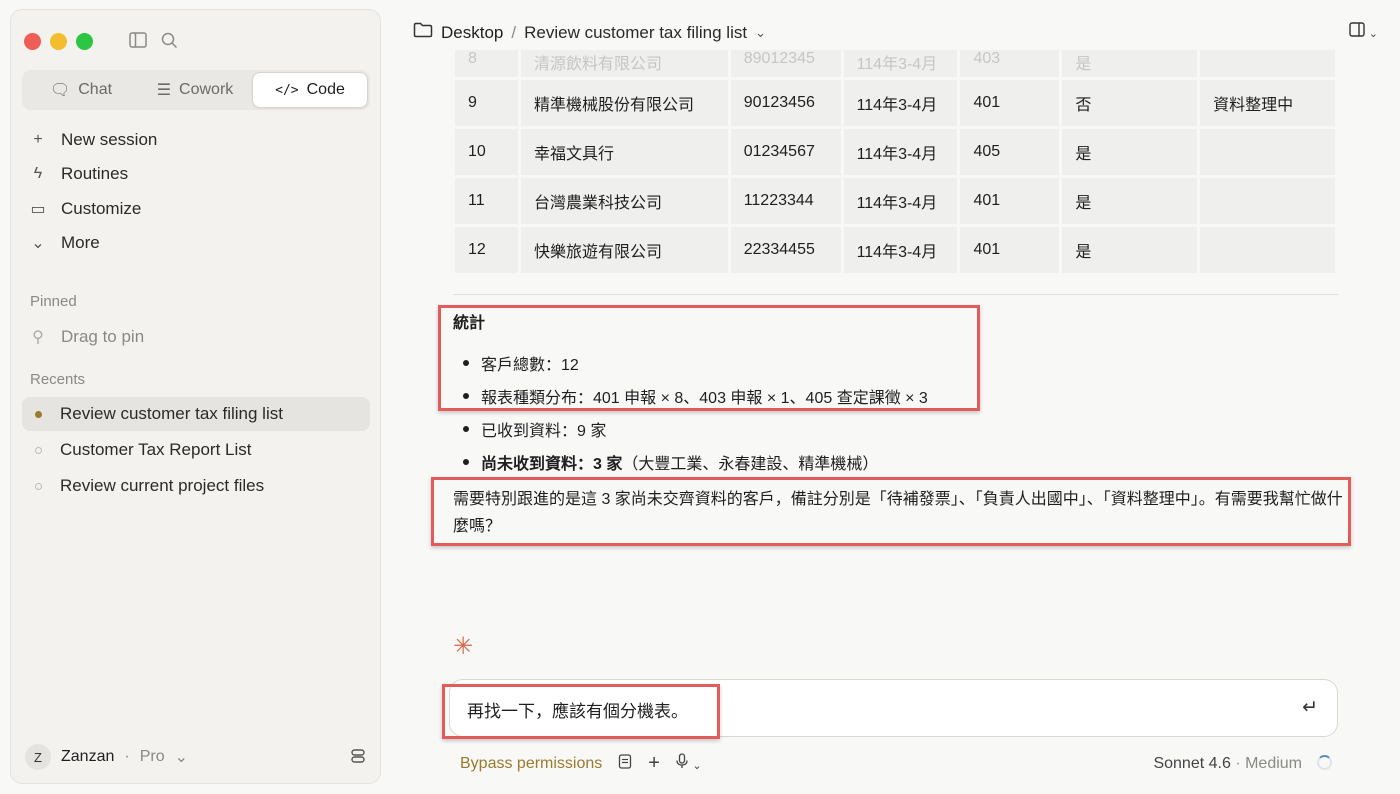 Image resolution: width=1400 pixels, height=794 pixels. Describe the element at coordinates (423, 32) in the screenshot. I see `folder-icon` at that location.